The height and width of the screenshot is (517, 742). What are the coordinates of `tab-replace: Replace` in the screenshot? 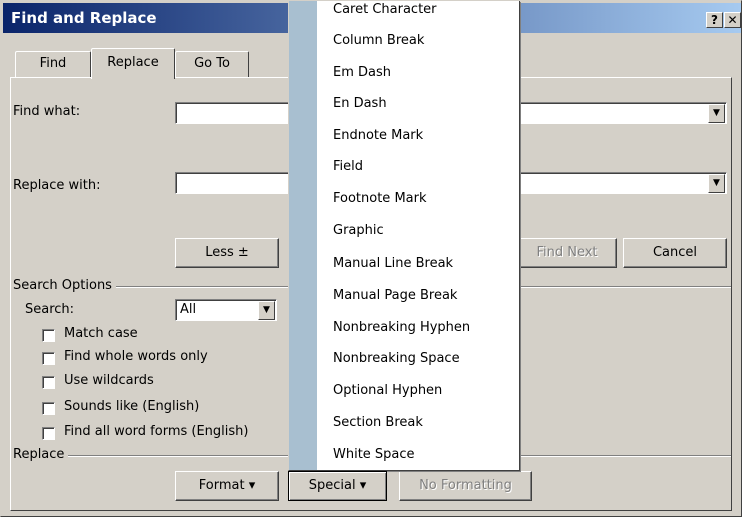 It's located at (133, 63).